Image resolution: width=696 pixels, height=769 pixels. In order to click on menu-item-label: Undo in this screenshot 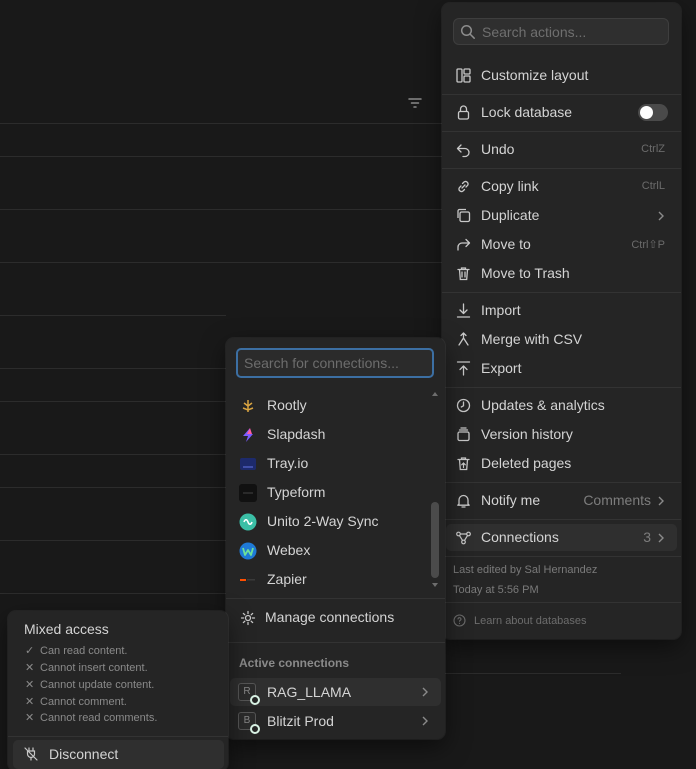, I will do `click(498, 149)`.